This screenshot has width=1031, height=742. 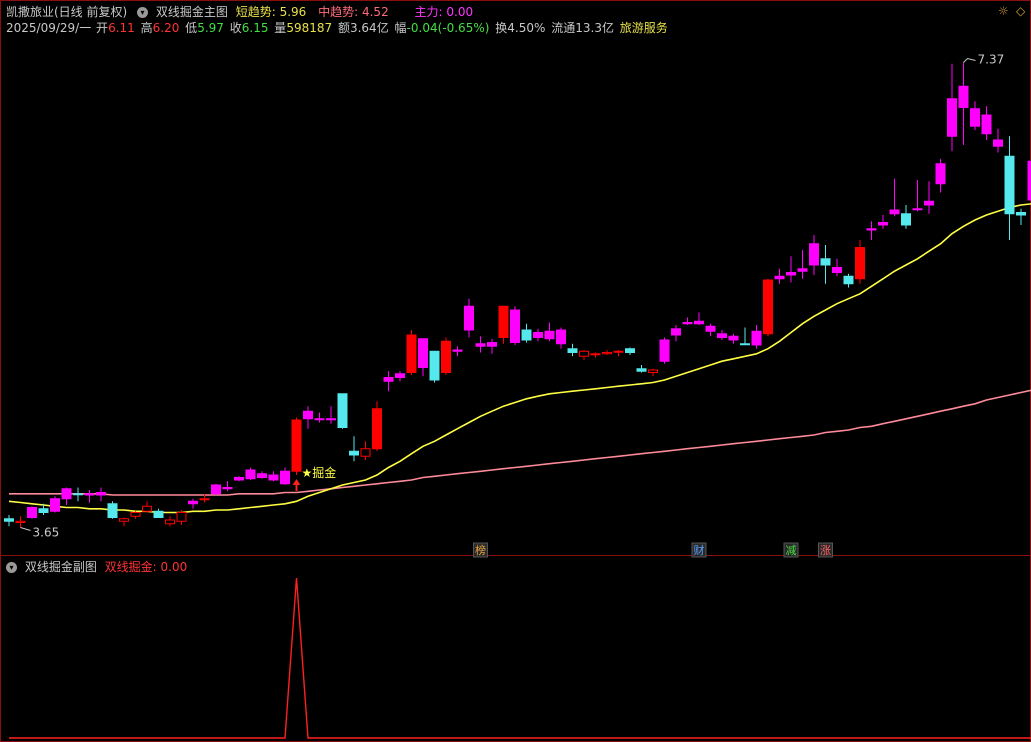 What do you see at coordinates (791, 550) in the screenshot?
I see `event-marker-2: 减` at bounding box center [791, 550].